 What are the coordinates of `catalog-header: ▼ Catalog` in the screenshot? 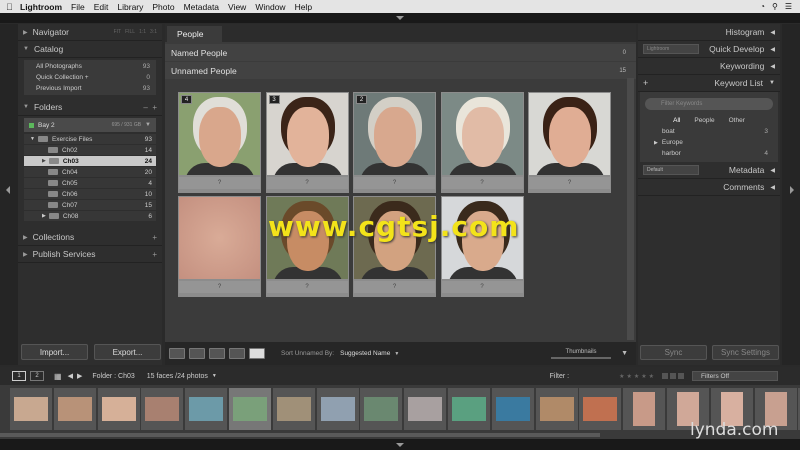 It's located at (90, 49).